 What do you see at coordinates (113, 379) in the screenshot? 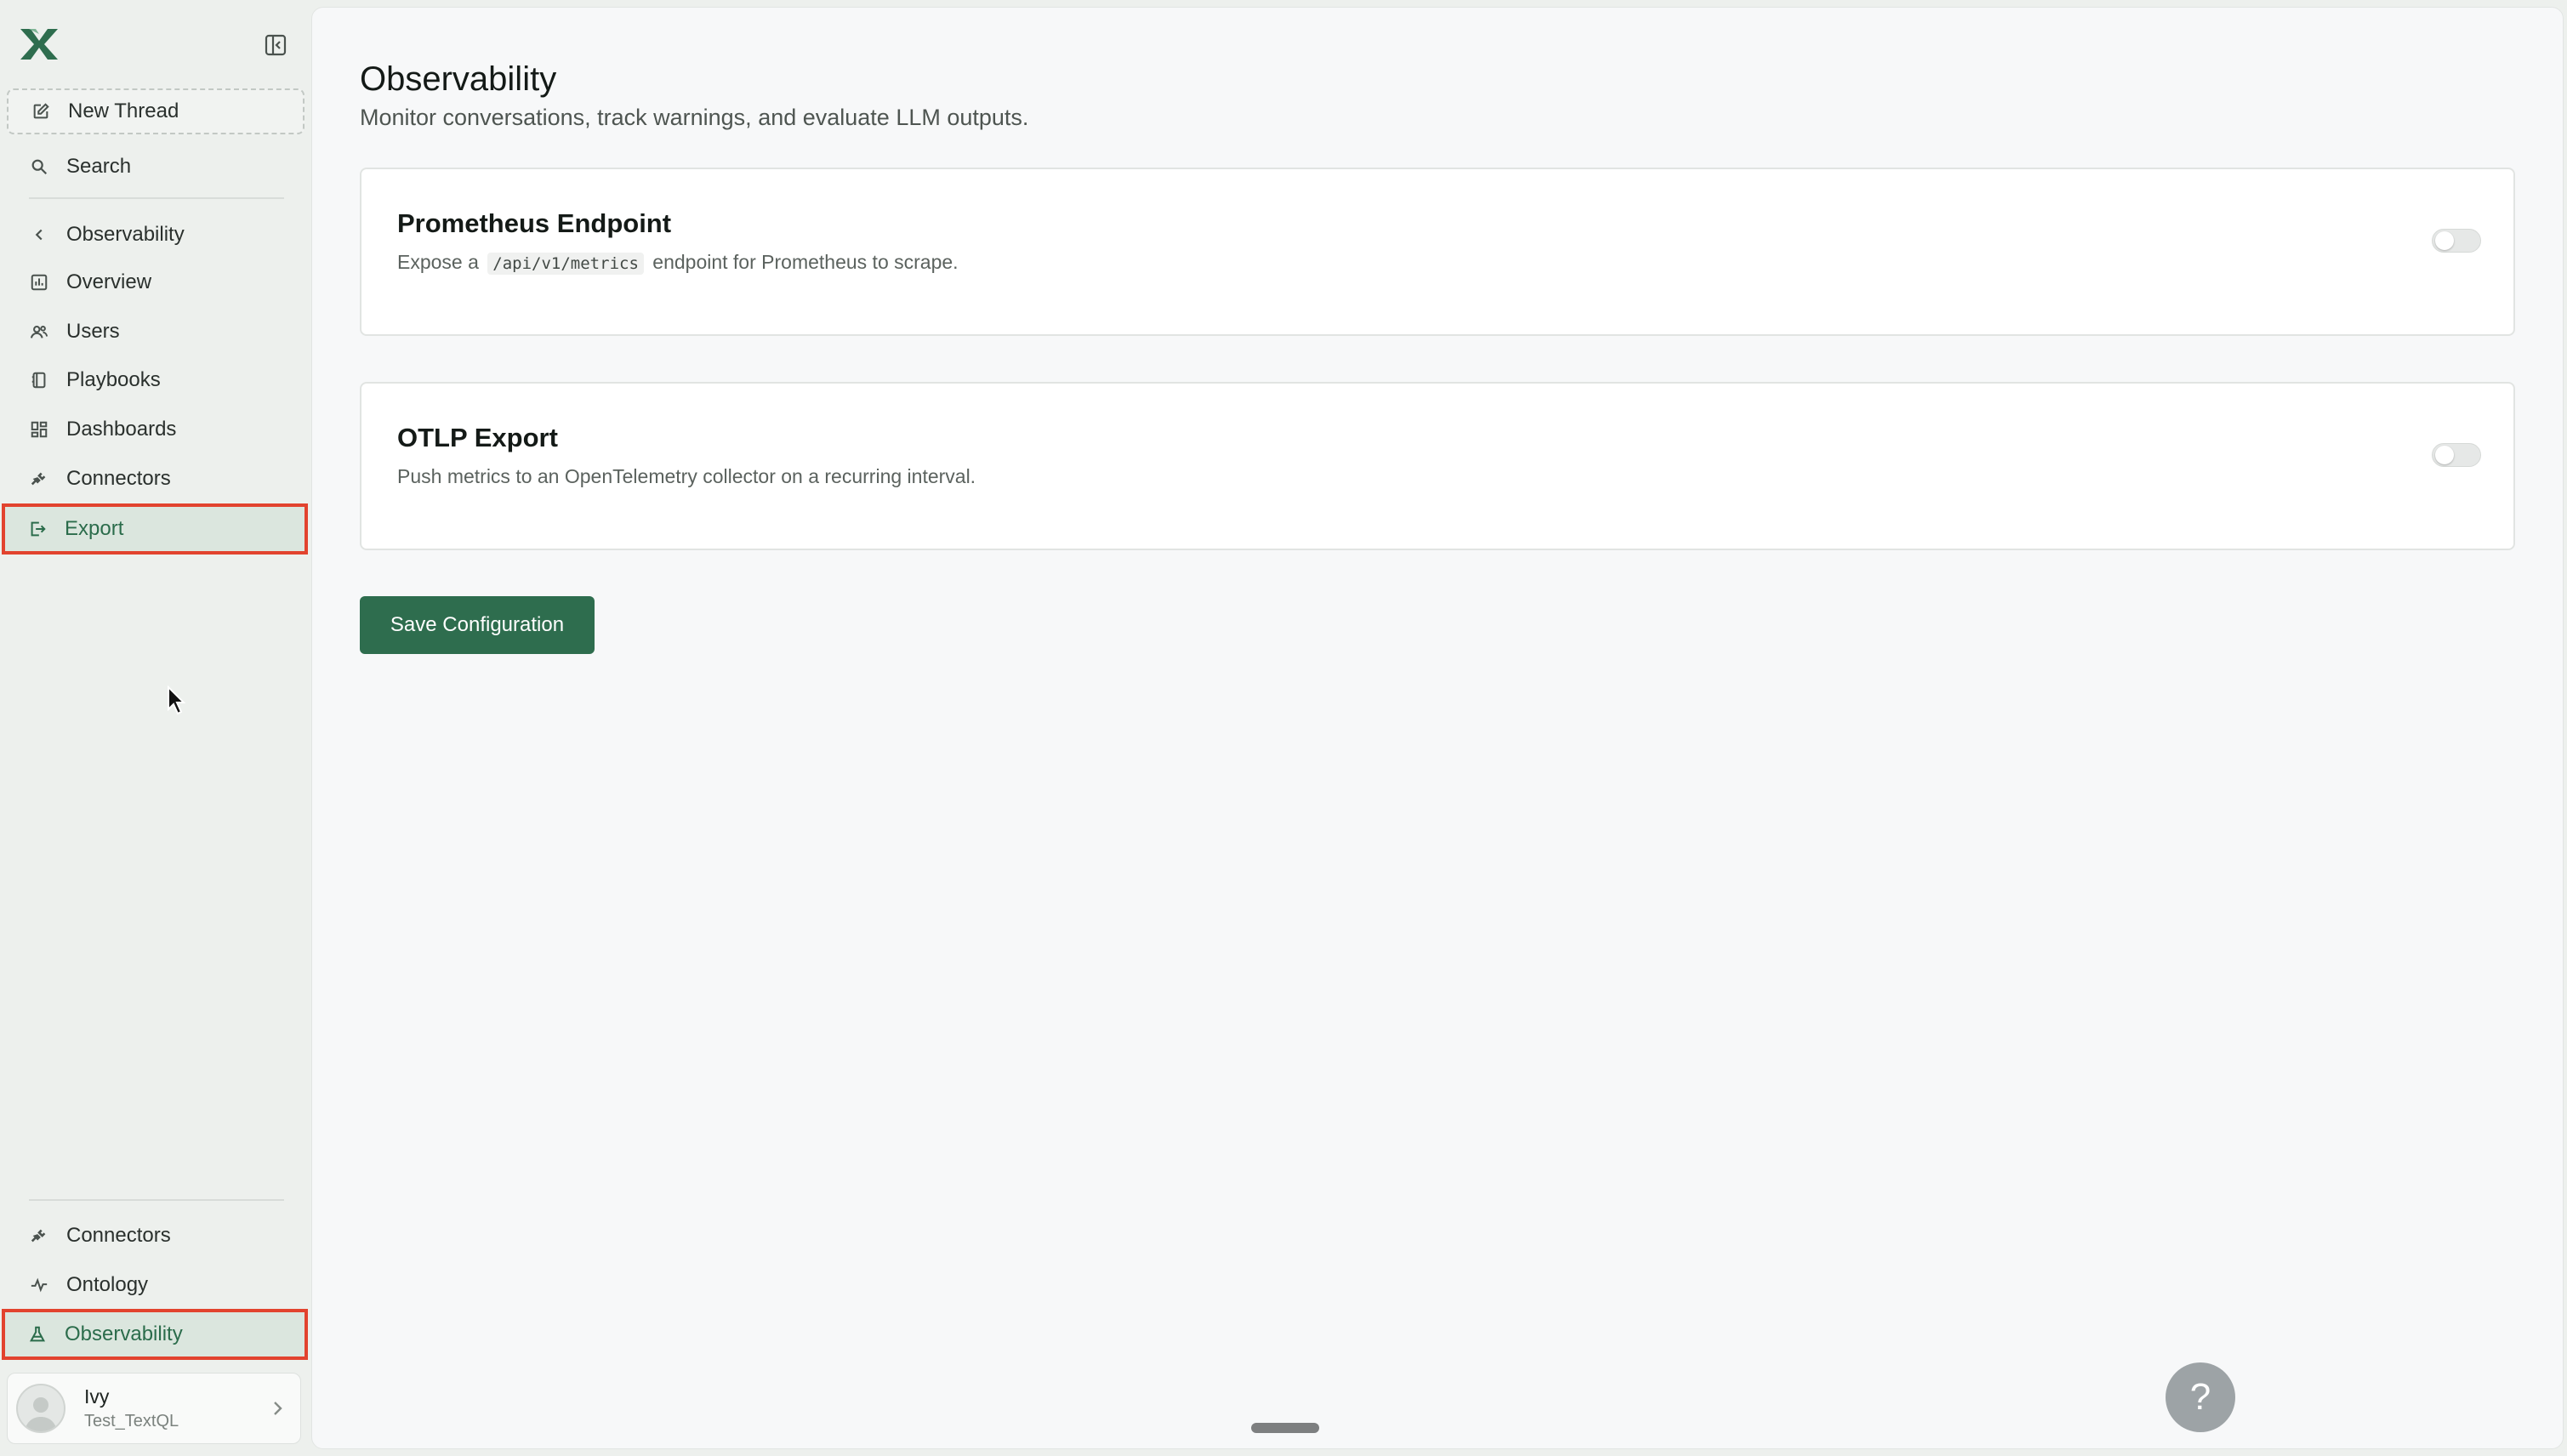
I see `sidebar-item-label: Playbooks` at bounding box center [113, 379].